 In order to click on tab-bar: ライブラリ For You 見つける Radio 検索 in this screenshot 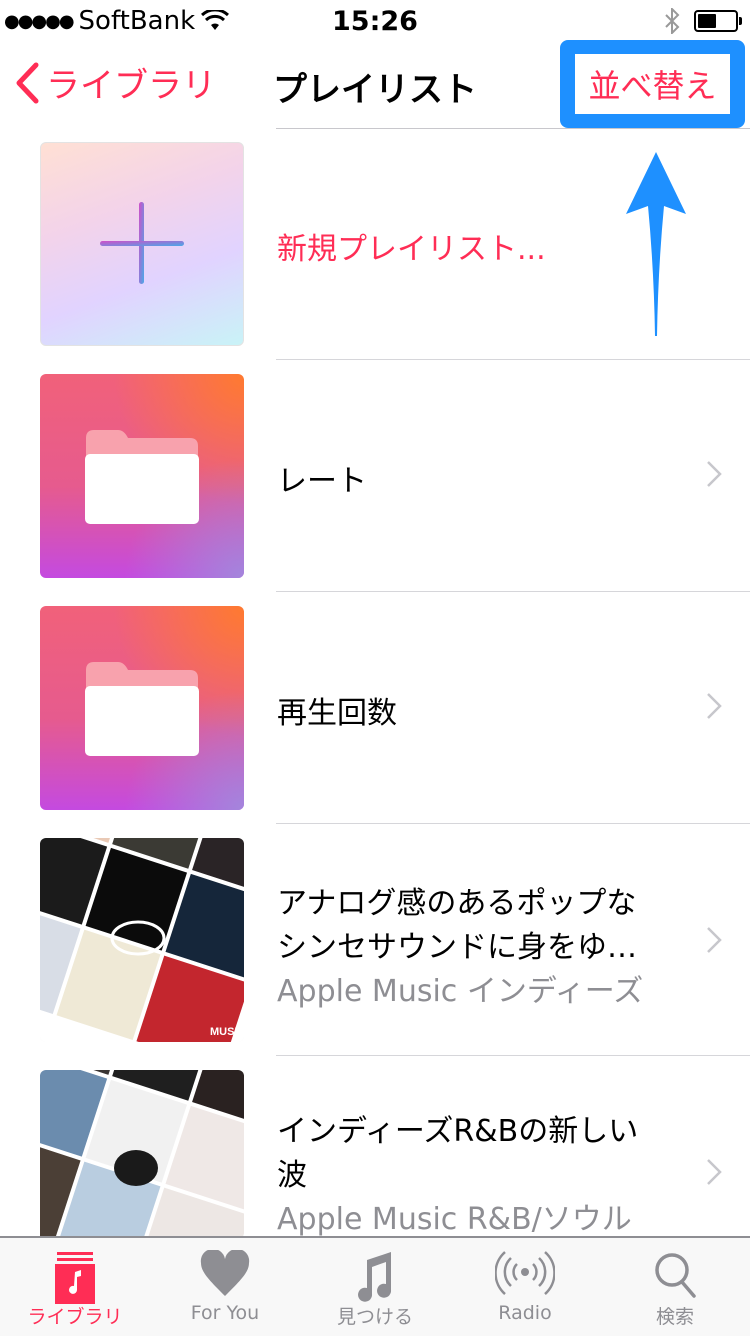, I will do `click(375, 1286)`.